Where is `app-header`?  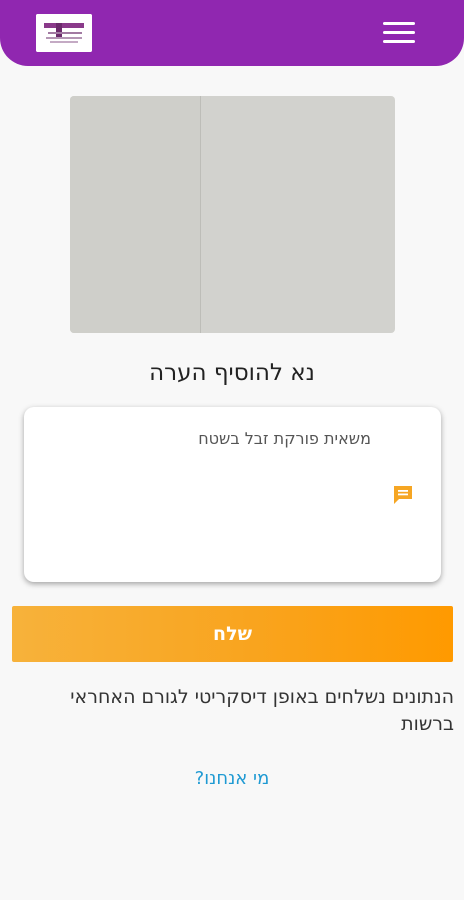 app-header is located at coordinates (232, 33).